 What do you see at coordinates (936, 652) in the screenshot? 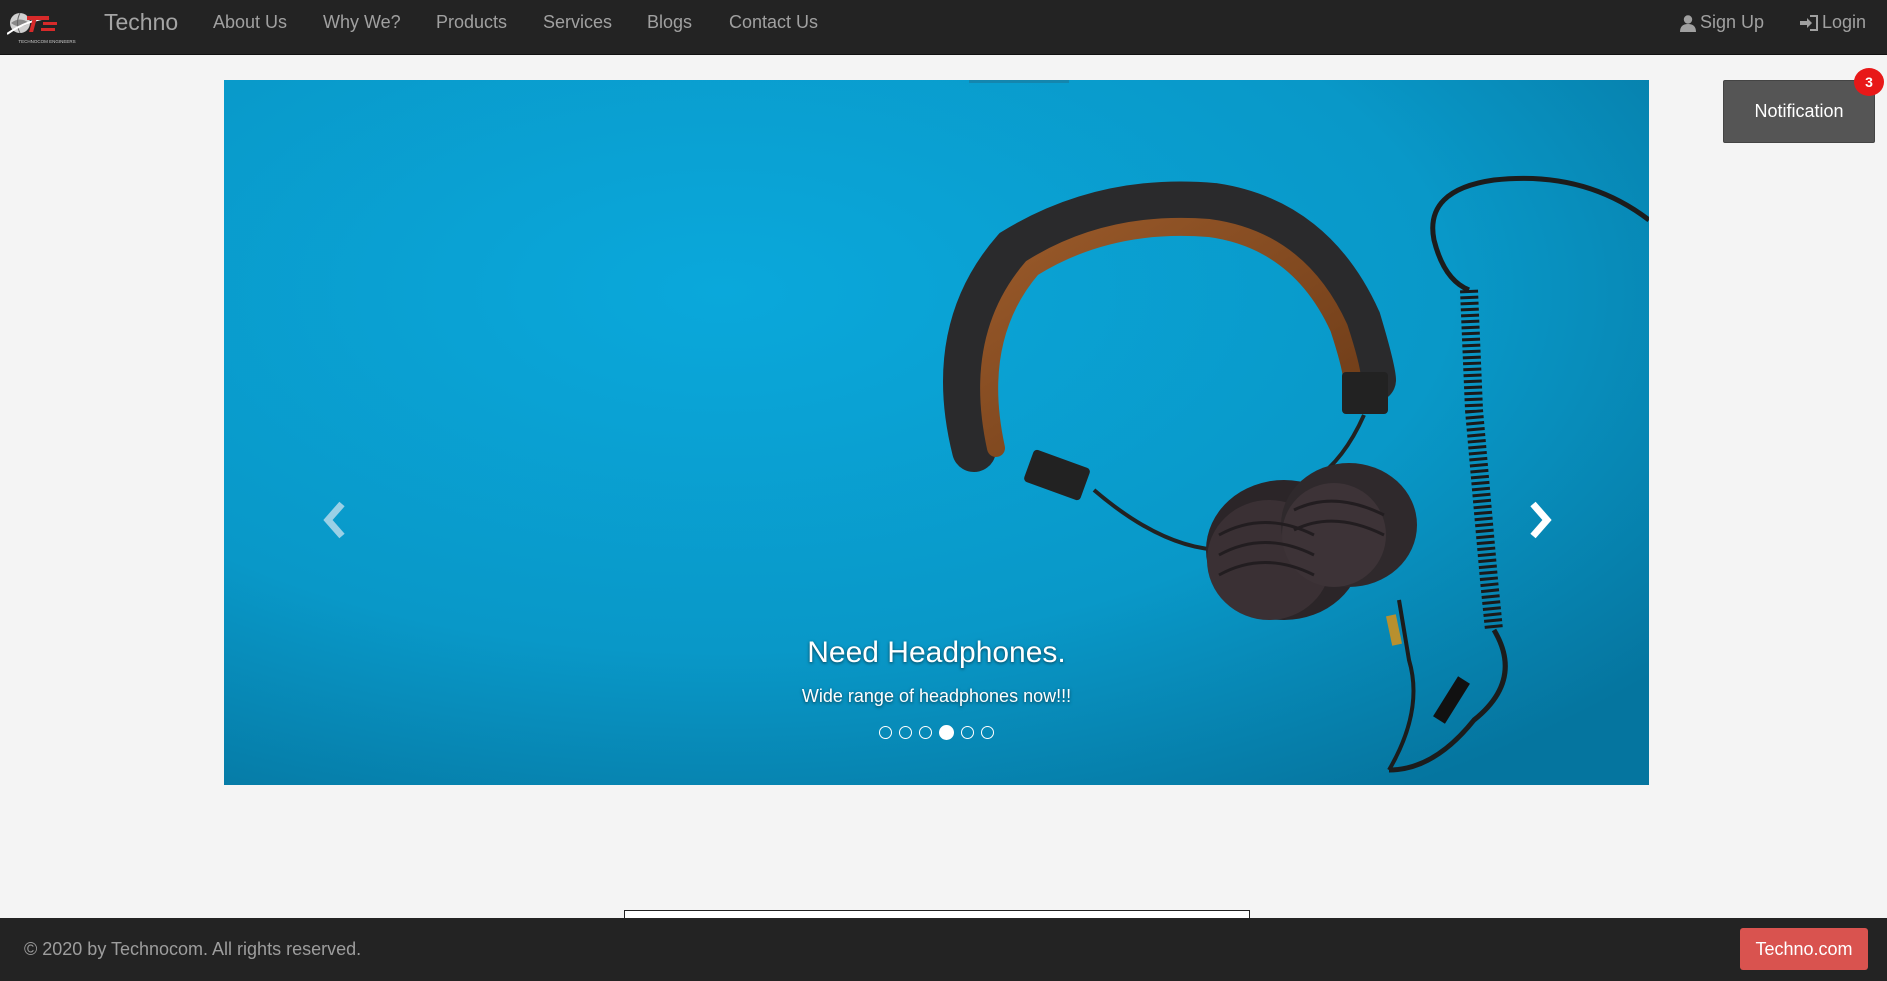
I see `carousel-caption-title: Need Headphones.` at bounding box center [936, 652].